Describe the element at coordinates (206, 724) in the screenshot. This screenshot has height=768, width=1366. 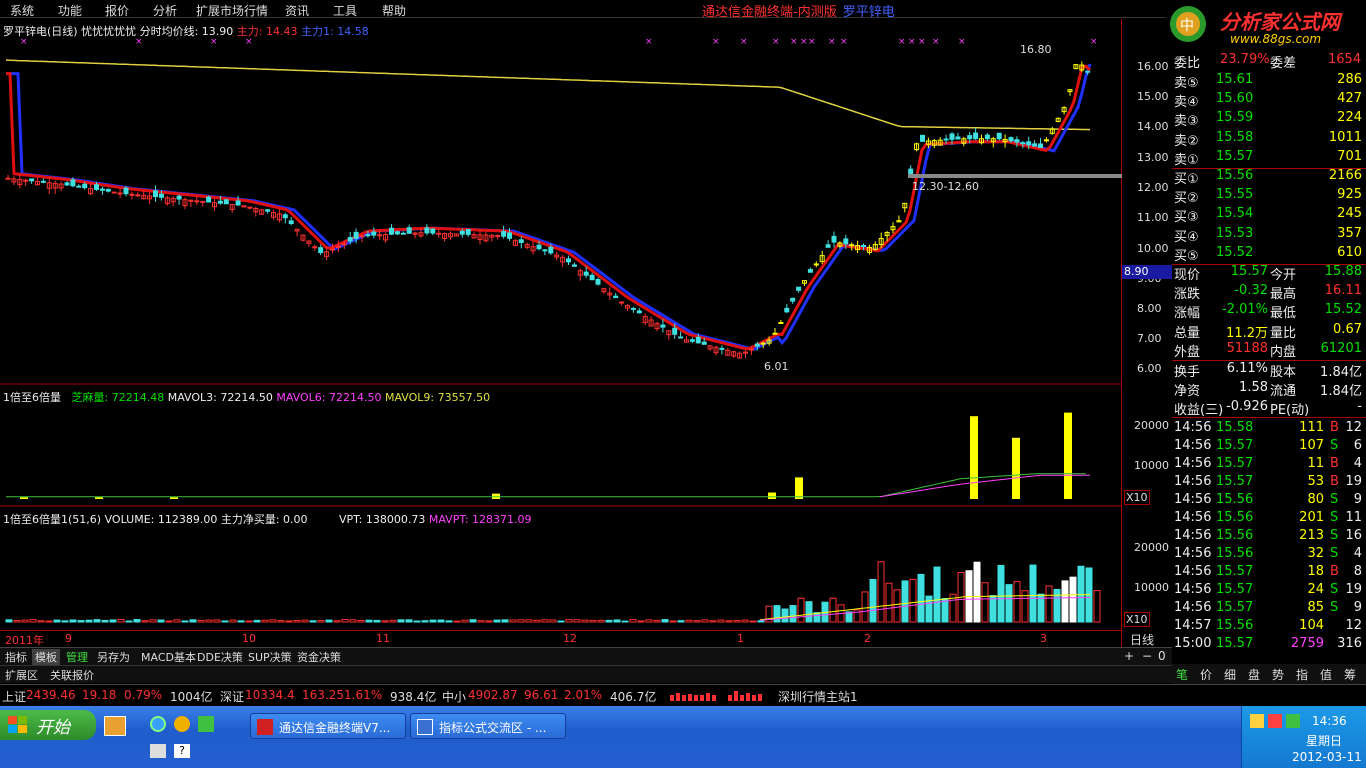
I see `app-icon` at that location.